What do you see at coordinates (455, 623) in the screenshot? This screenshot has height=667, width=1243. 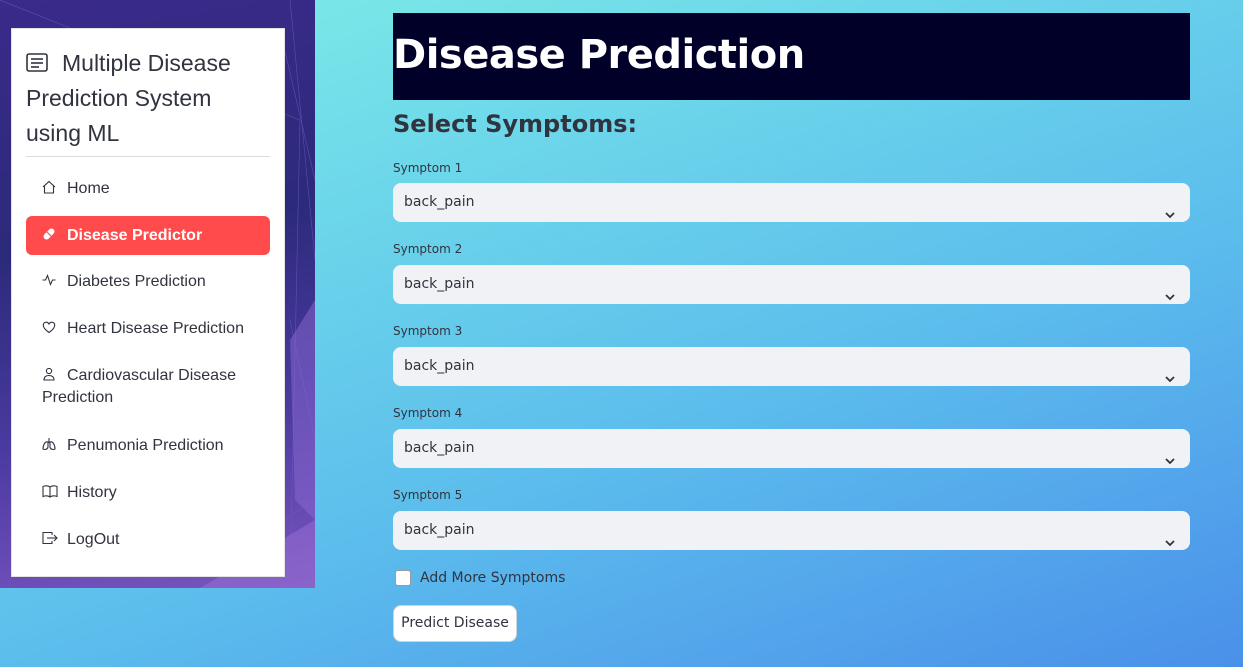 I see `predict-disease-button: Predict Disease` at bounding box center [455, 623].